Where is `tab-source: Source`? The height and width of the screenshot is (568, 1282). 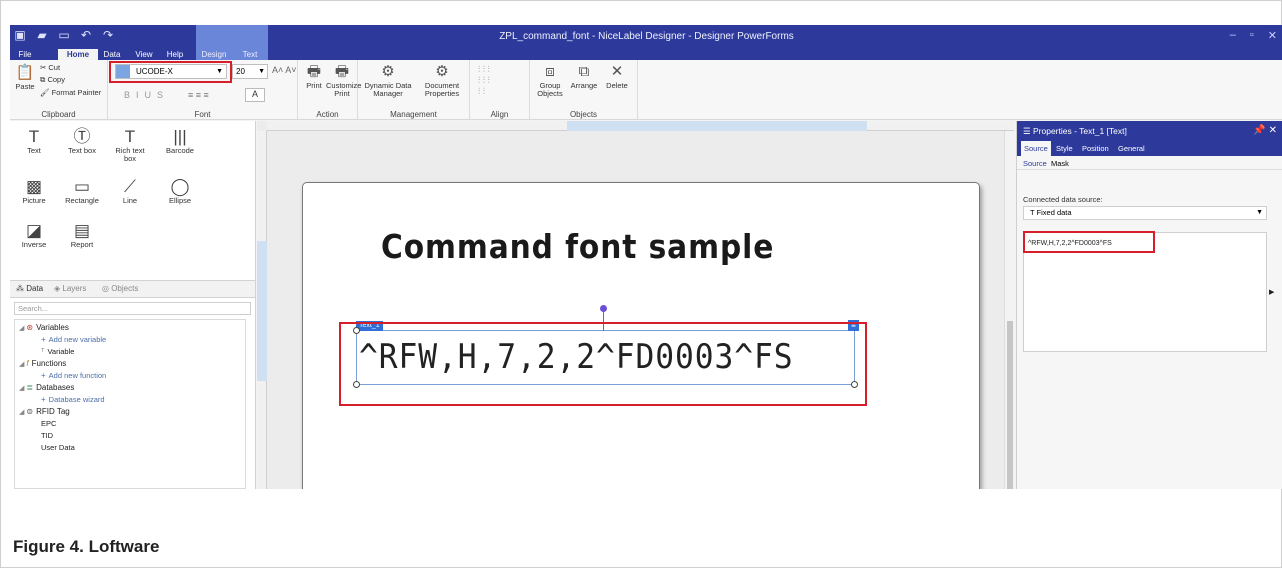 tab-source: Source is located at coordinates (1036, 148).